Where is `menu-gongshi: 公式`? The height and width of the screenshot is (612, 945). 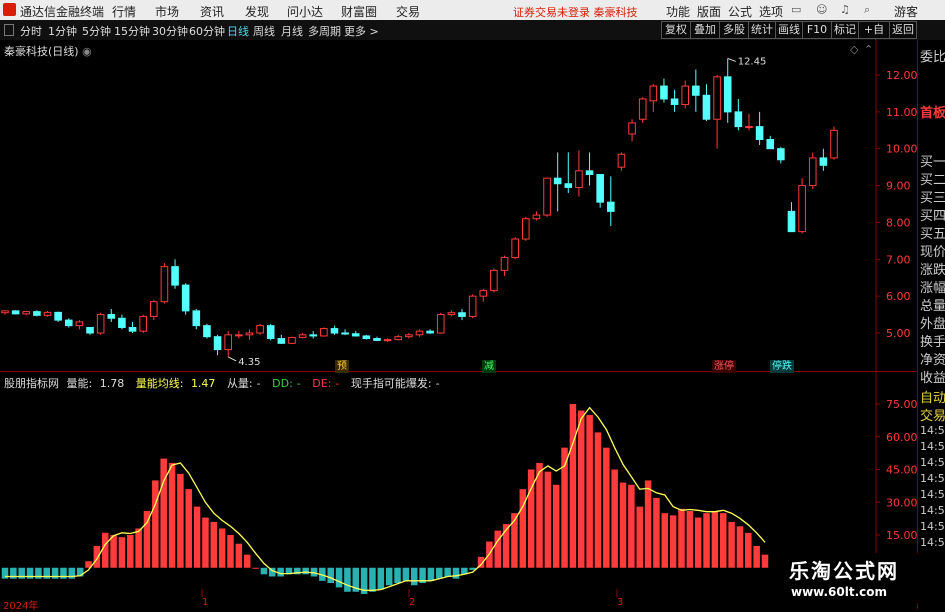
menu-gongshi: 公式 is located at coordinates (740, 11).